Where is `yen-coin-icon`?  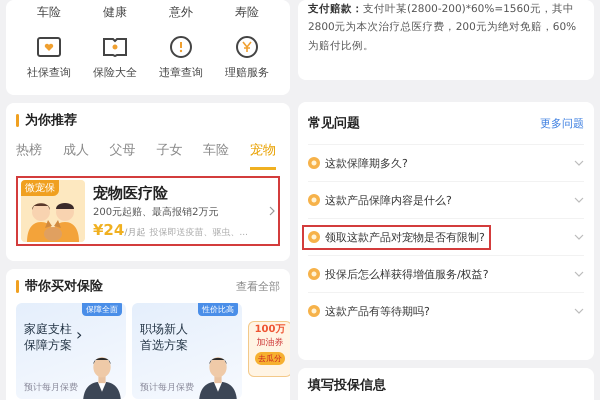
yen-coin-icon is located at coordinates (247, 47).